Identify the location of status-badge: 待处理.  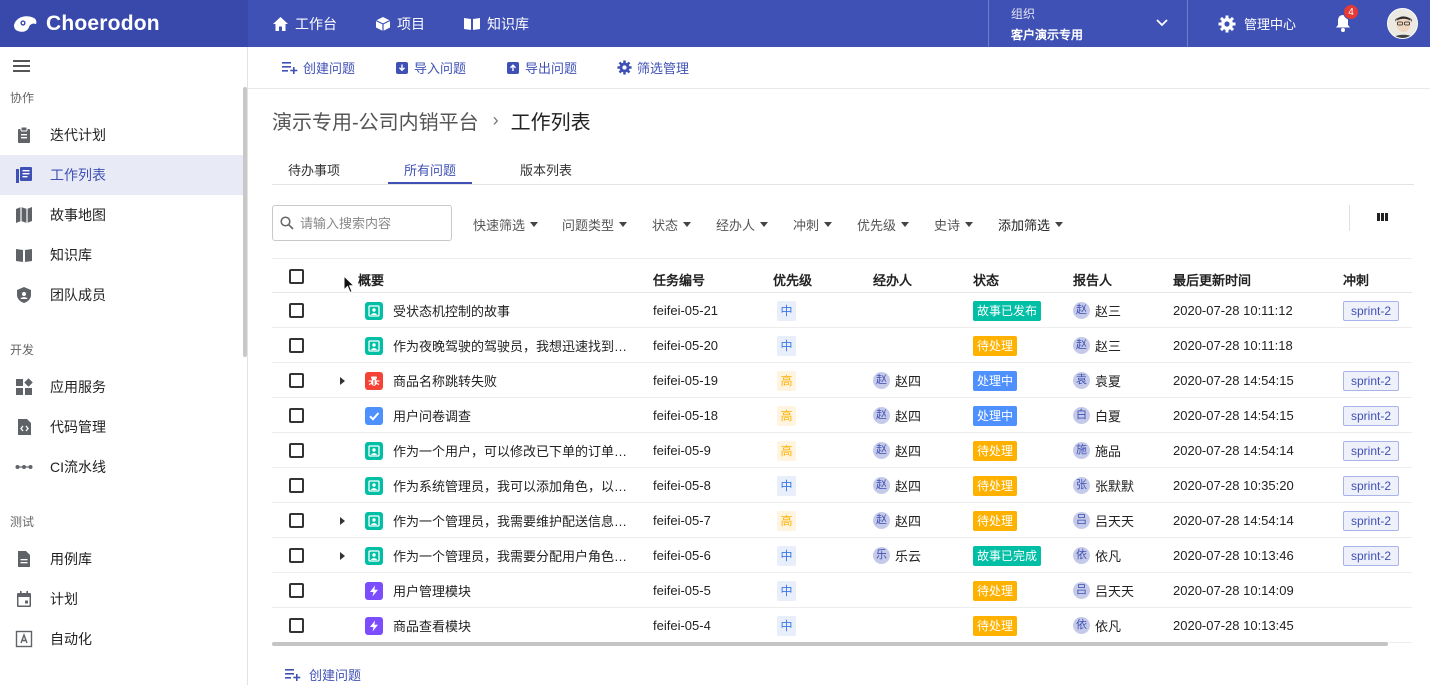
(995, 346).